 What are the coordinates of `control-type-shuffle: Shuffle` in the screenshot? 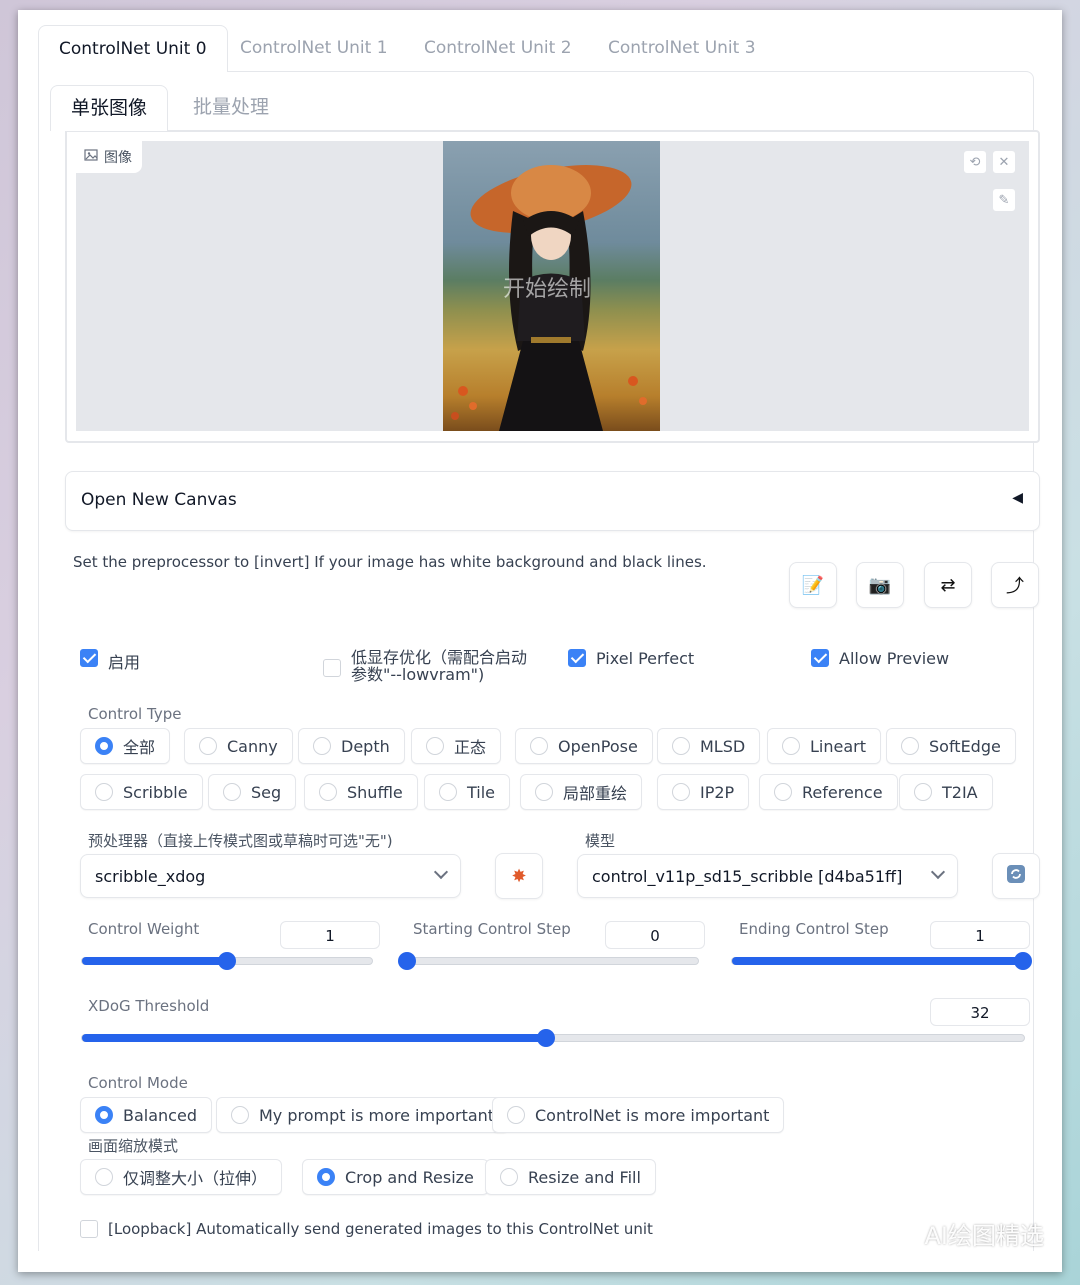 It's located at (361, 792).